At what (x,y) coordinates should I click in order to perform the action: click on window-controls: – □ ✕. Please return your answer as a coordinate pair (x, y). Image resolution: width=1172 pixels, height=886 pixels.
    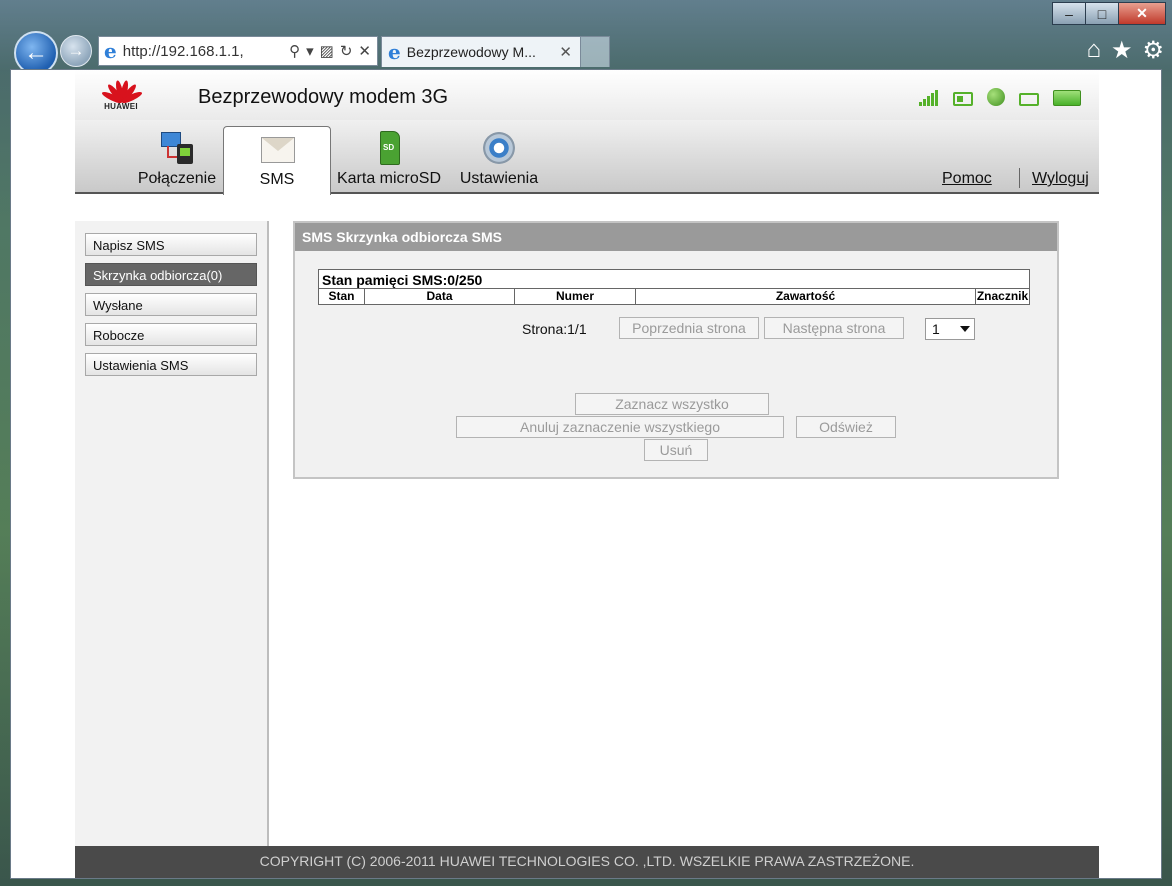
    Looking at the image, I should click on (1109, 13).